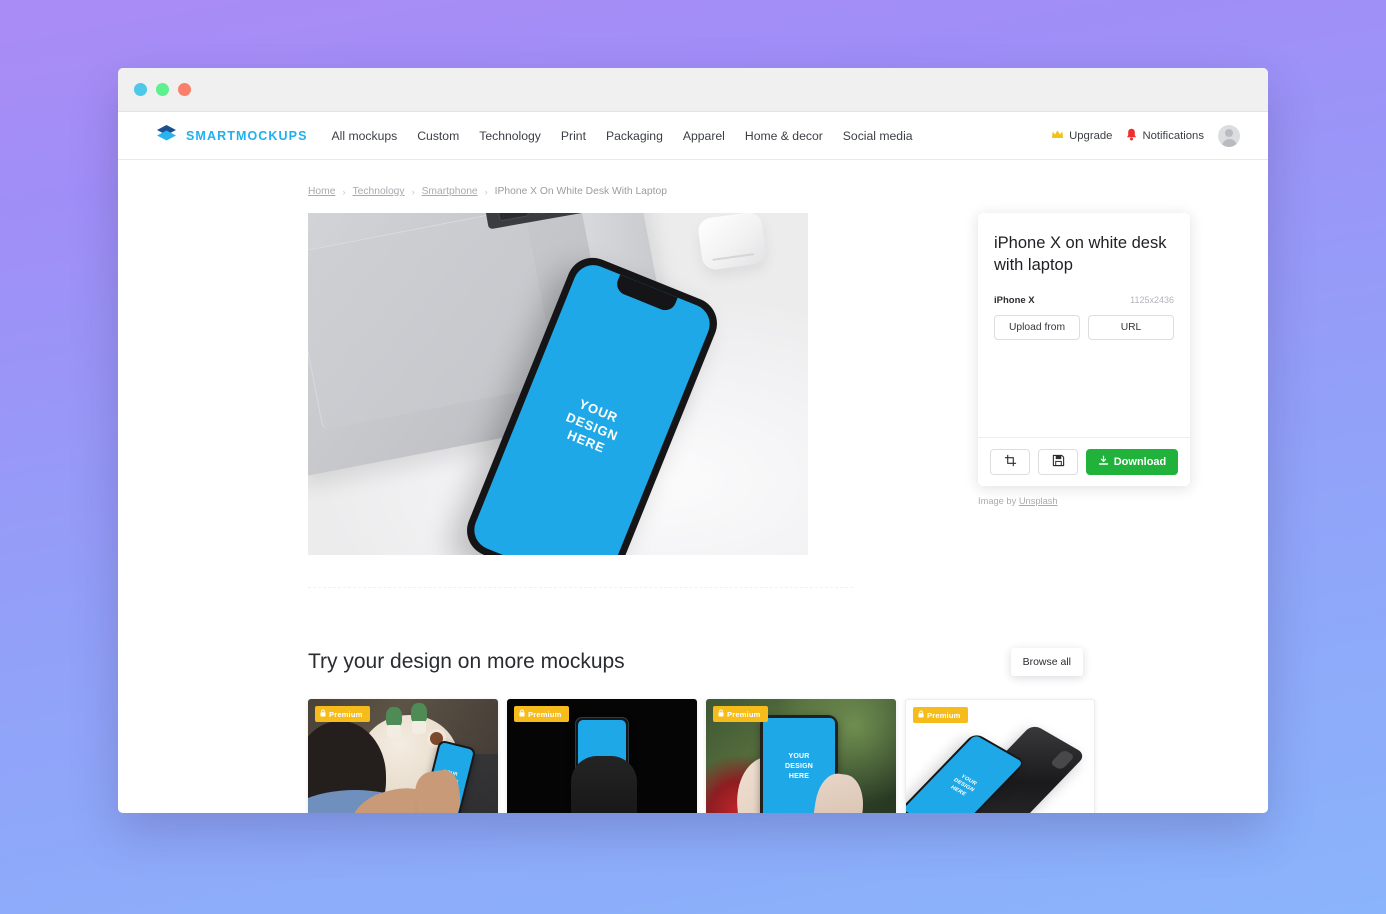 This screenshot has height=914, width=1386. Describe the element at coordinates (1173, 135) in the screenshot. I see `notifications-label: Notifications` at that location.